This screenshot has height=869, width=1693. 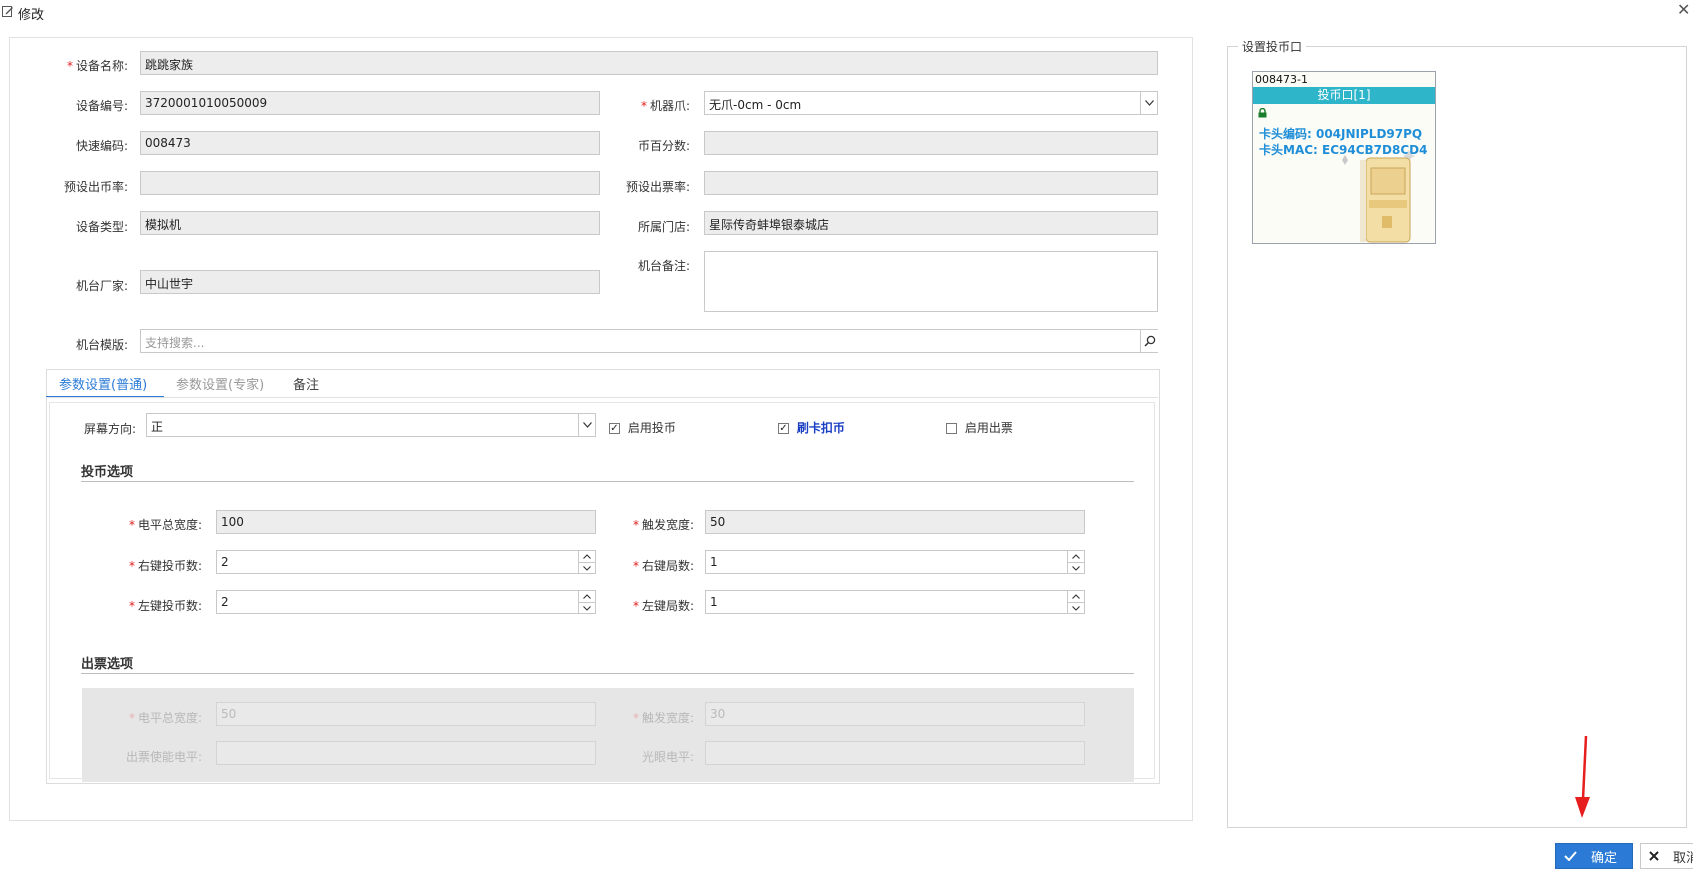 I want to click on check-icon, so click(x=1570, y=856).